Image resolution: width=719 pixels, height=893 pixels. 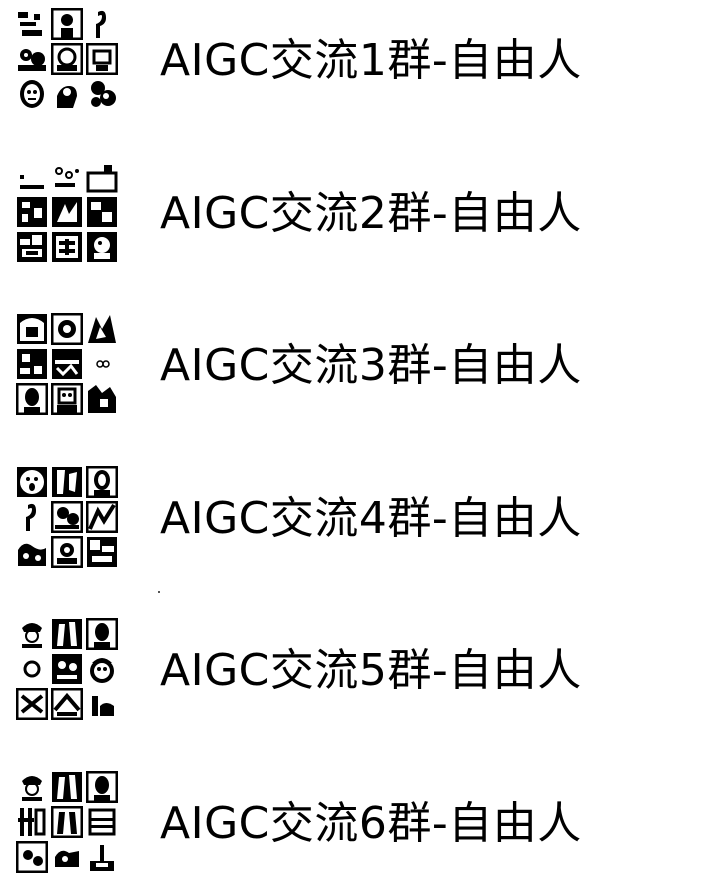 I want to click on group-row: AIGC交流4群-自由人, so click(x=359, y=518).